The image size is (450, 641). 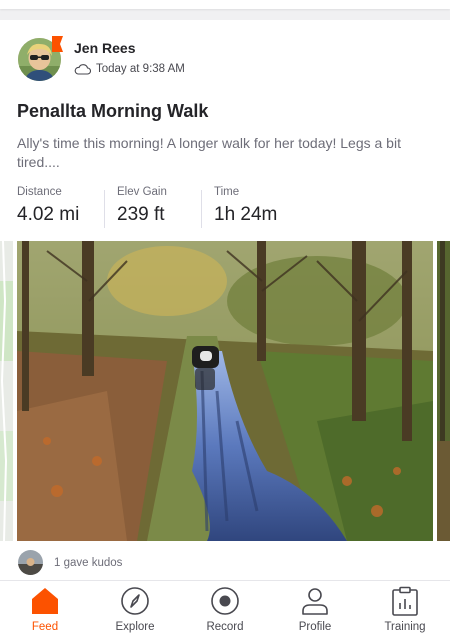 I want to click on next-photo-preview, so click(x=443, y=391).